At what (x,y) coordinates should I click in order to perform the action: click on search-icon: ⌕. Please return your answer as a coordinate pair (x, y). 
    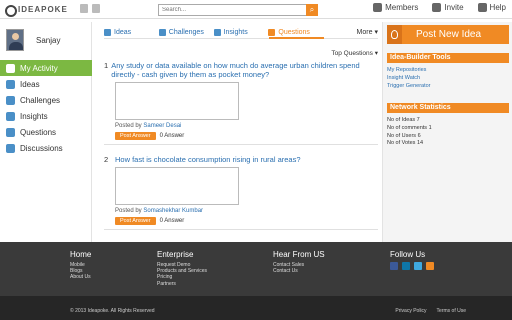
    Looking at the image, I should click on (312, 10).